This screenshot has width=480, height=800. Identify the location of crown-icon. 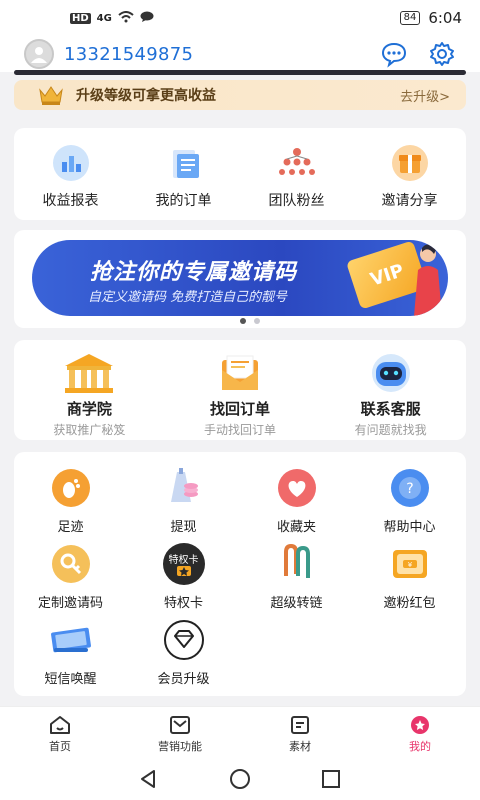
(51, 95).